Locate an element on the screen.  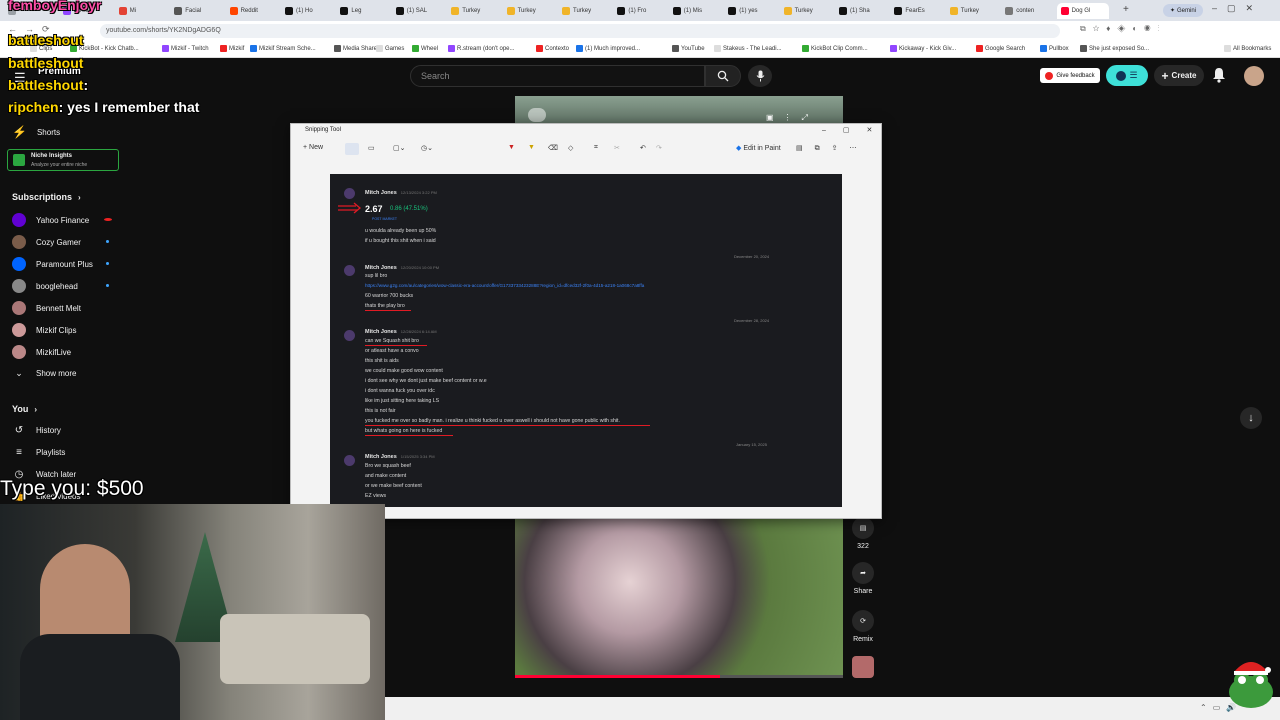
subscriptions-heading: Subscriptions › is located at coordinates (46, 197).